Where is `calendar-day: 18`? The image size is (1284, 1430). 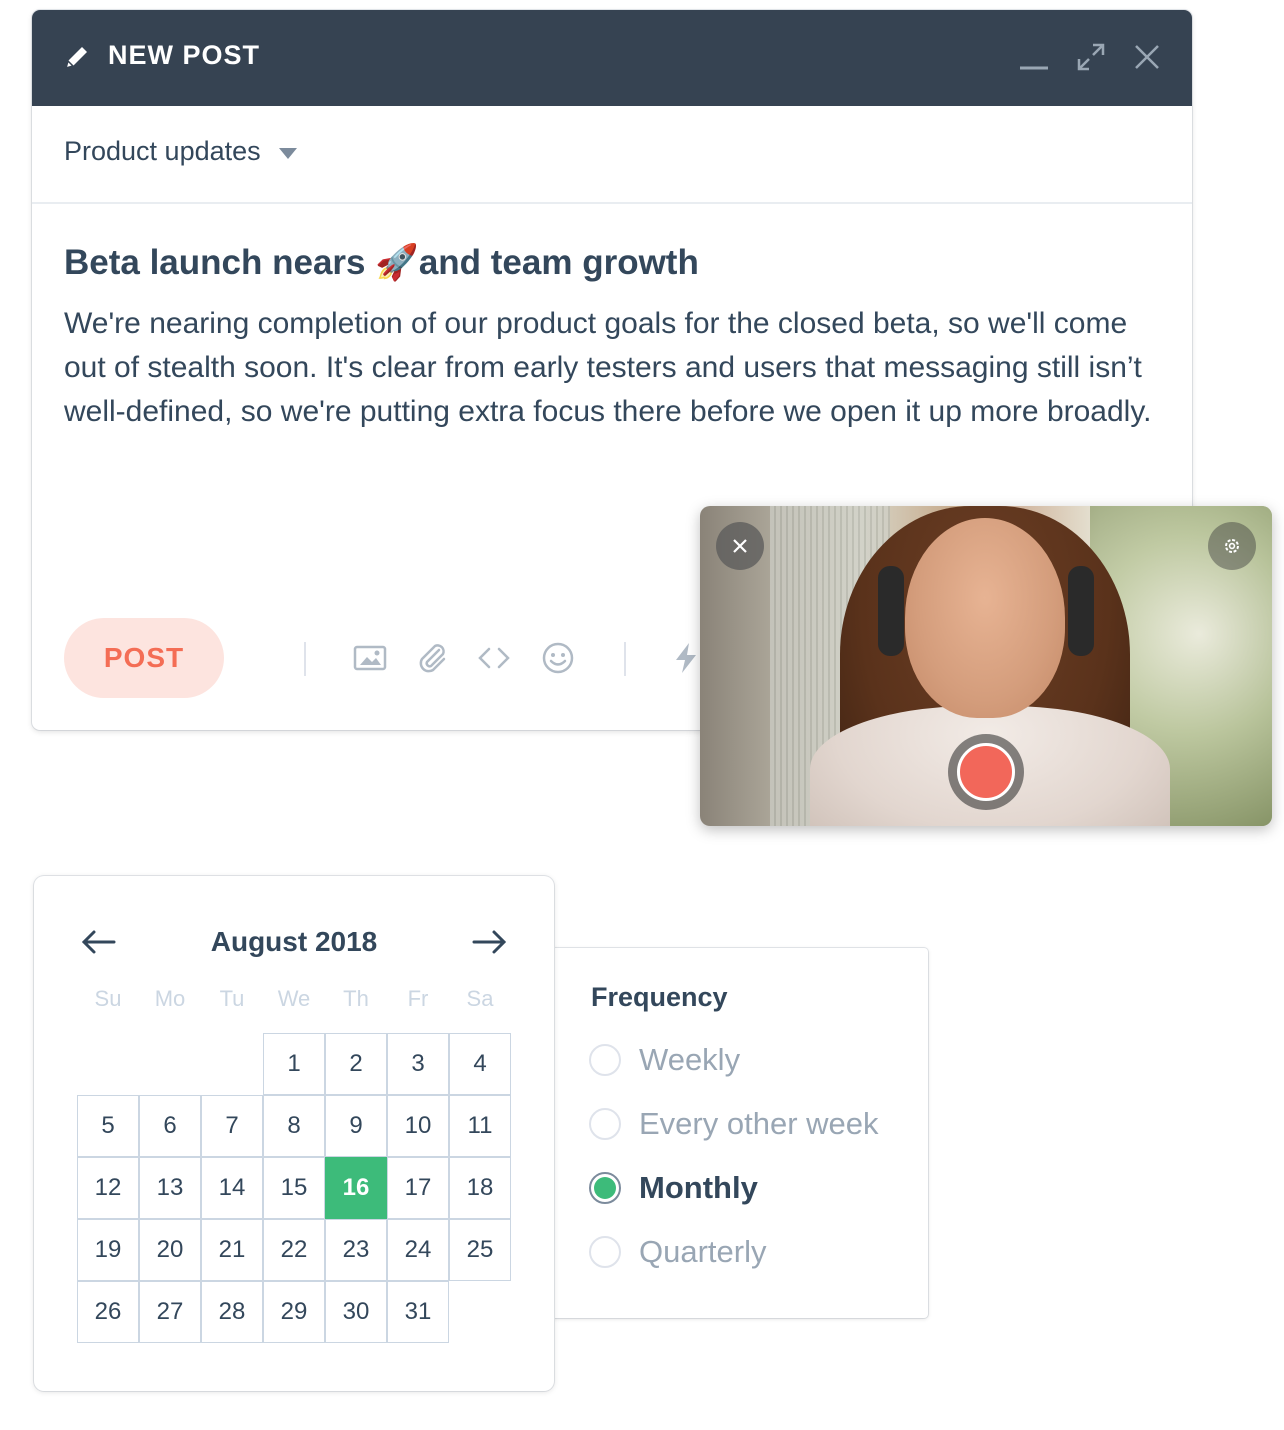 calendar-day: 18 is located at coordinates (480, 1188).